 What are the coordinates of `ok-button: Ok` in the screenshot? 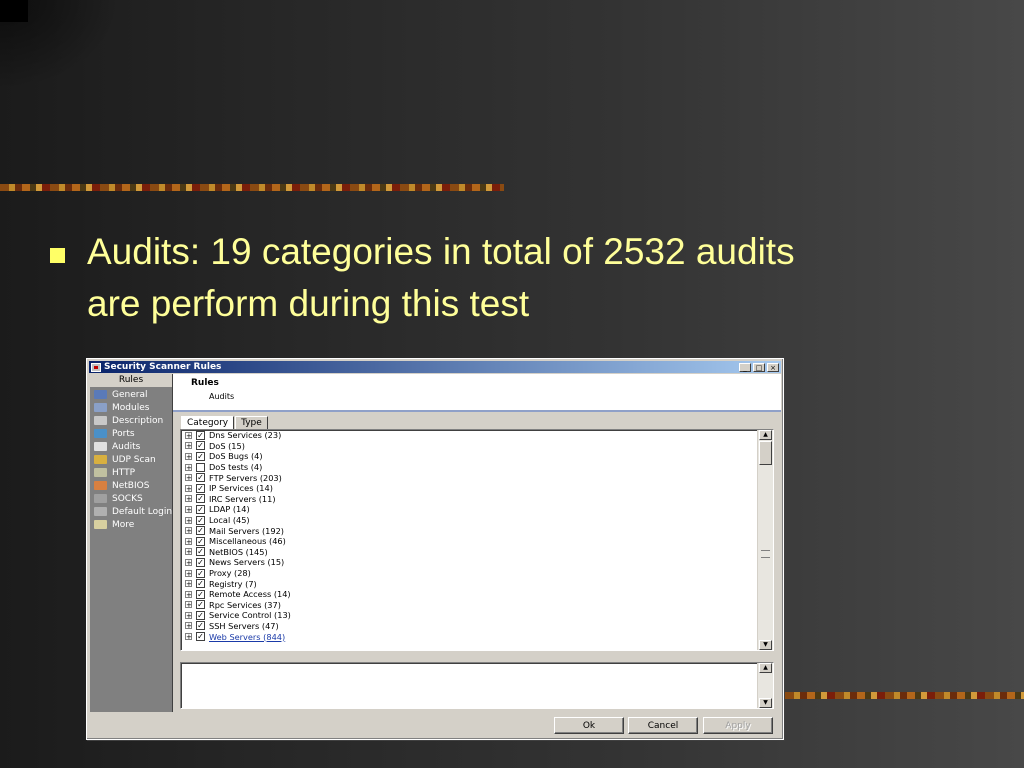 It's located at (589, 725).